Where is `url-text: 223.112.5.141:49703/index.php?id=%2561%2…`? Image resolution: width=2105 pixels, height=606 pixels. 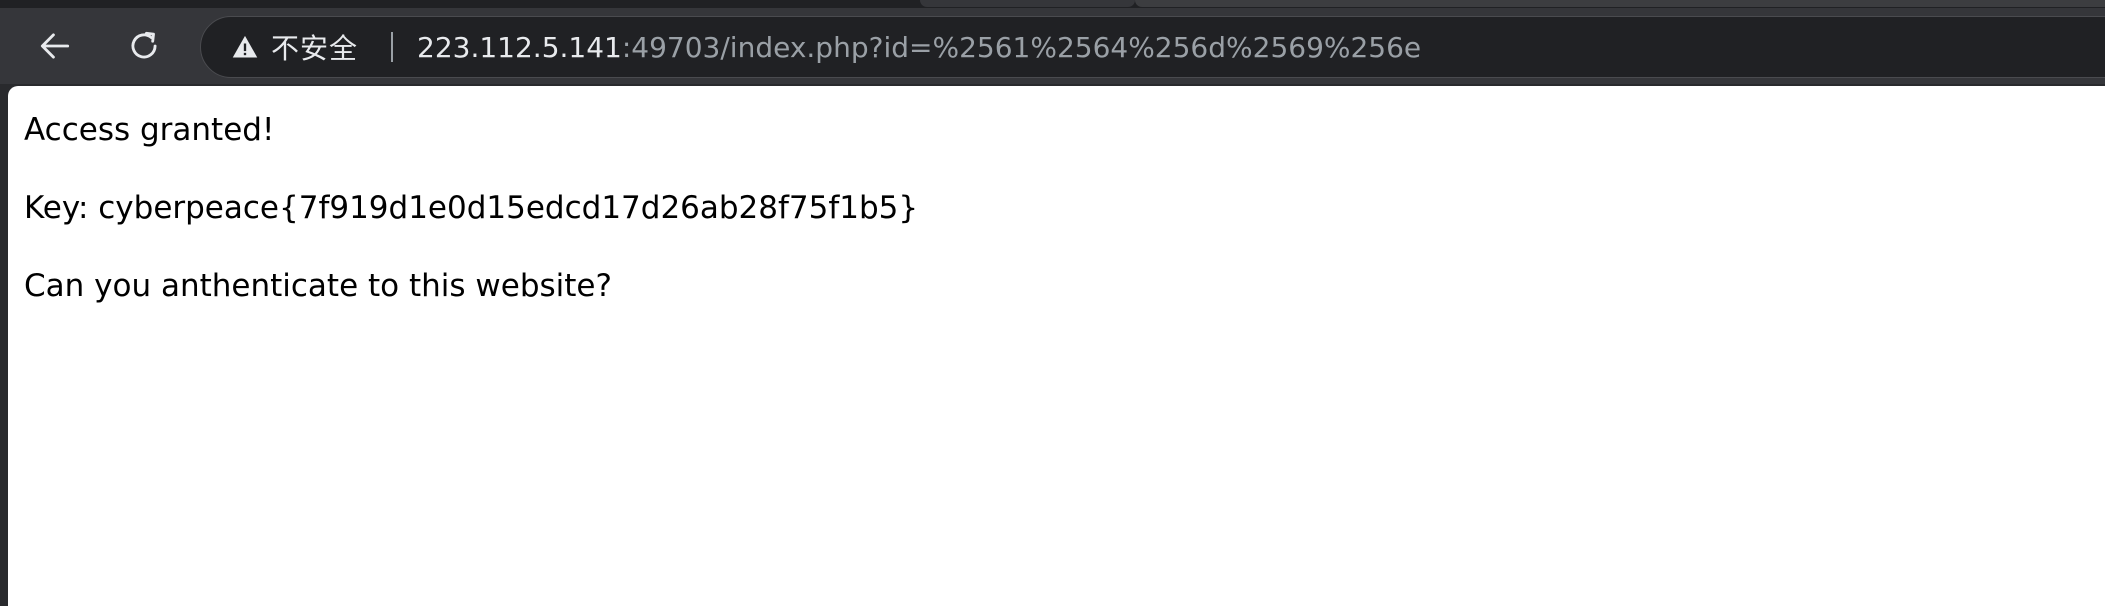 url-text: 223.112.5.141:49703/index.php?id=%2561%2… is located at coordinates (919, 47).